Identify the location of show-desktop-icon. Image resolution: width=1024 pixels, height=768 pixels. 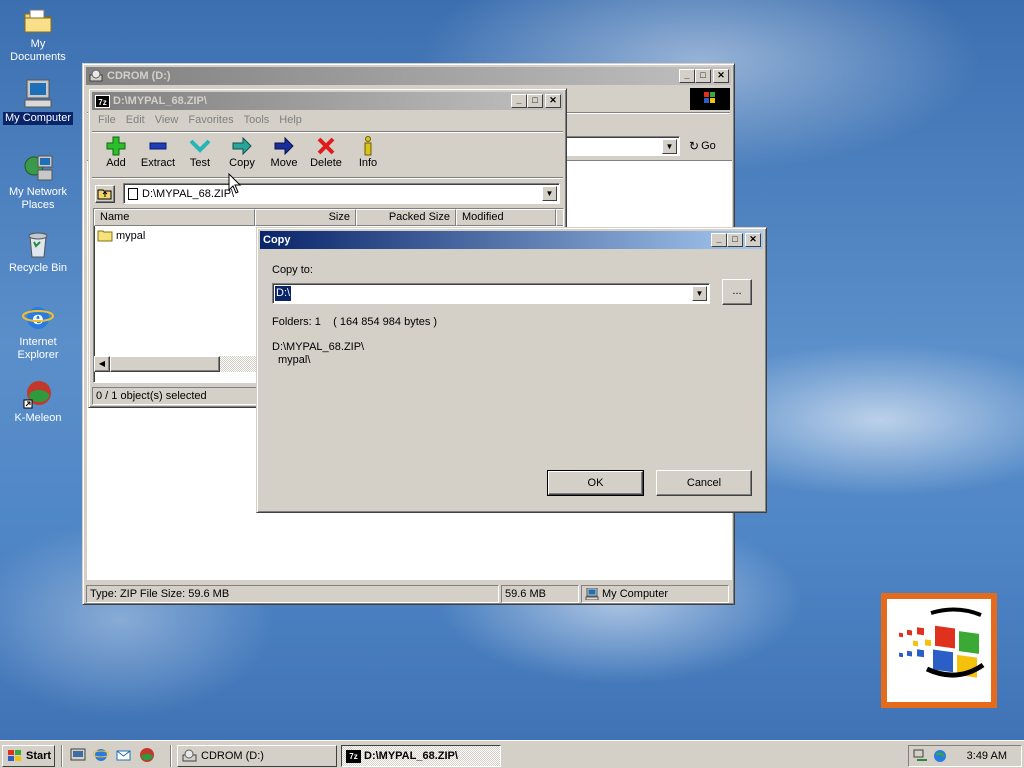
(78, 755).